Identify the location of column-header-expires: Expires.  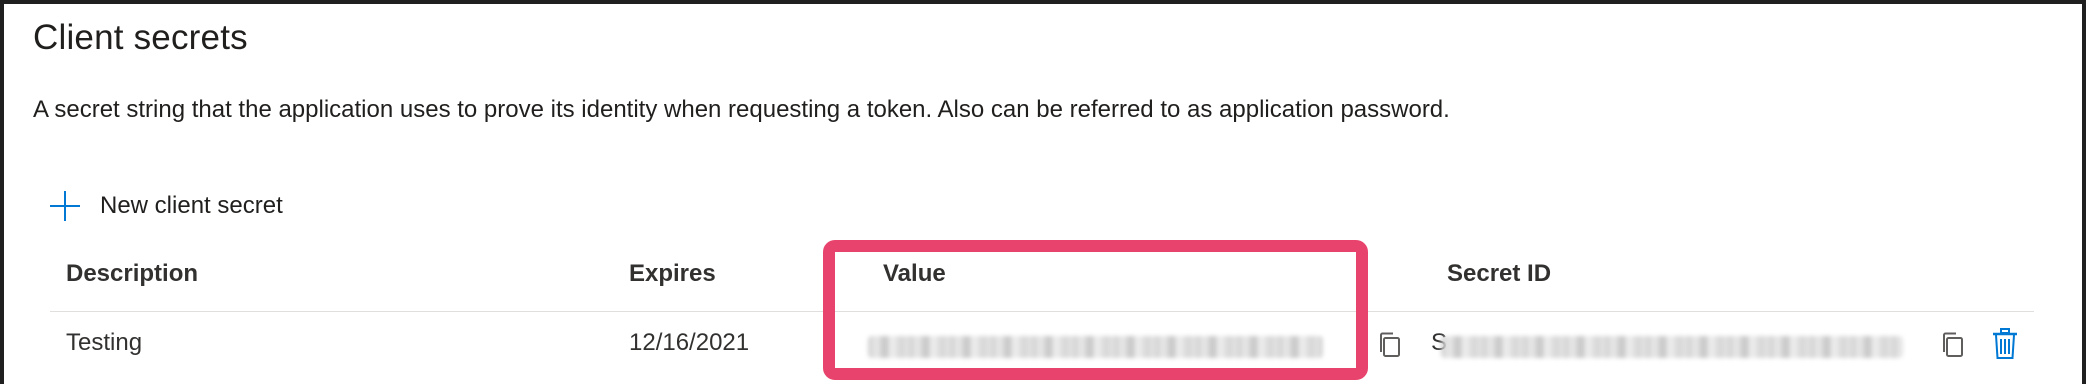
(672, 274).